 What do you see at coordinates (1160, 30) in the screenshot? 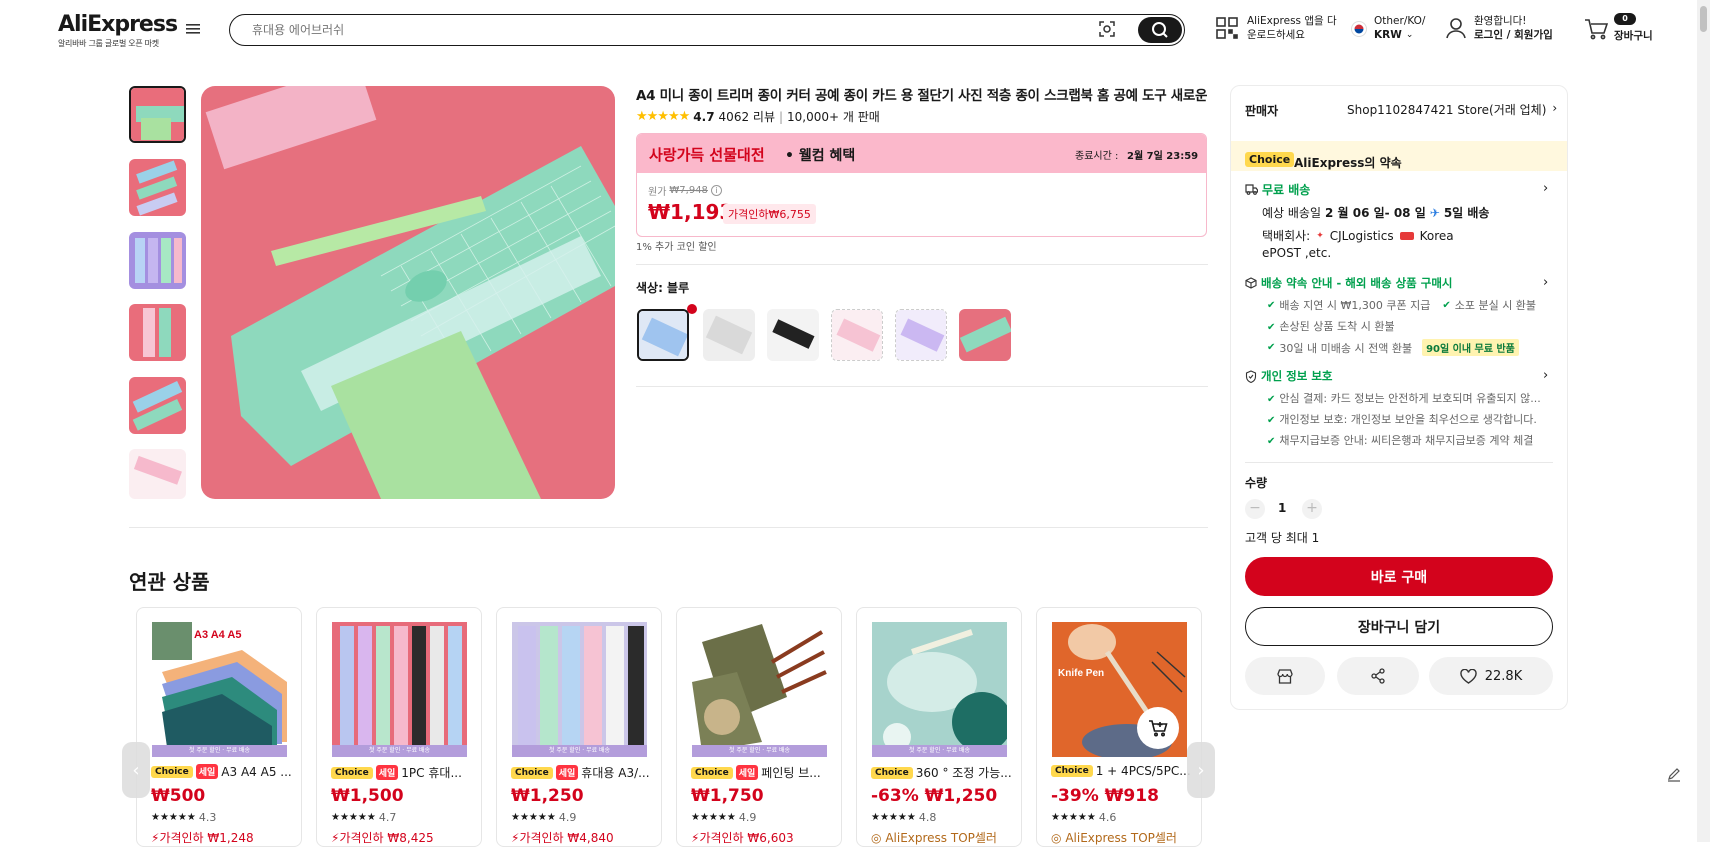
I see `search-button` at bounding box center [1160, 30].